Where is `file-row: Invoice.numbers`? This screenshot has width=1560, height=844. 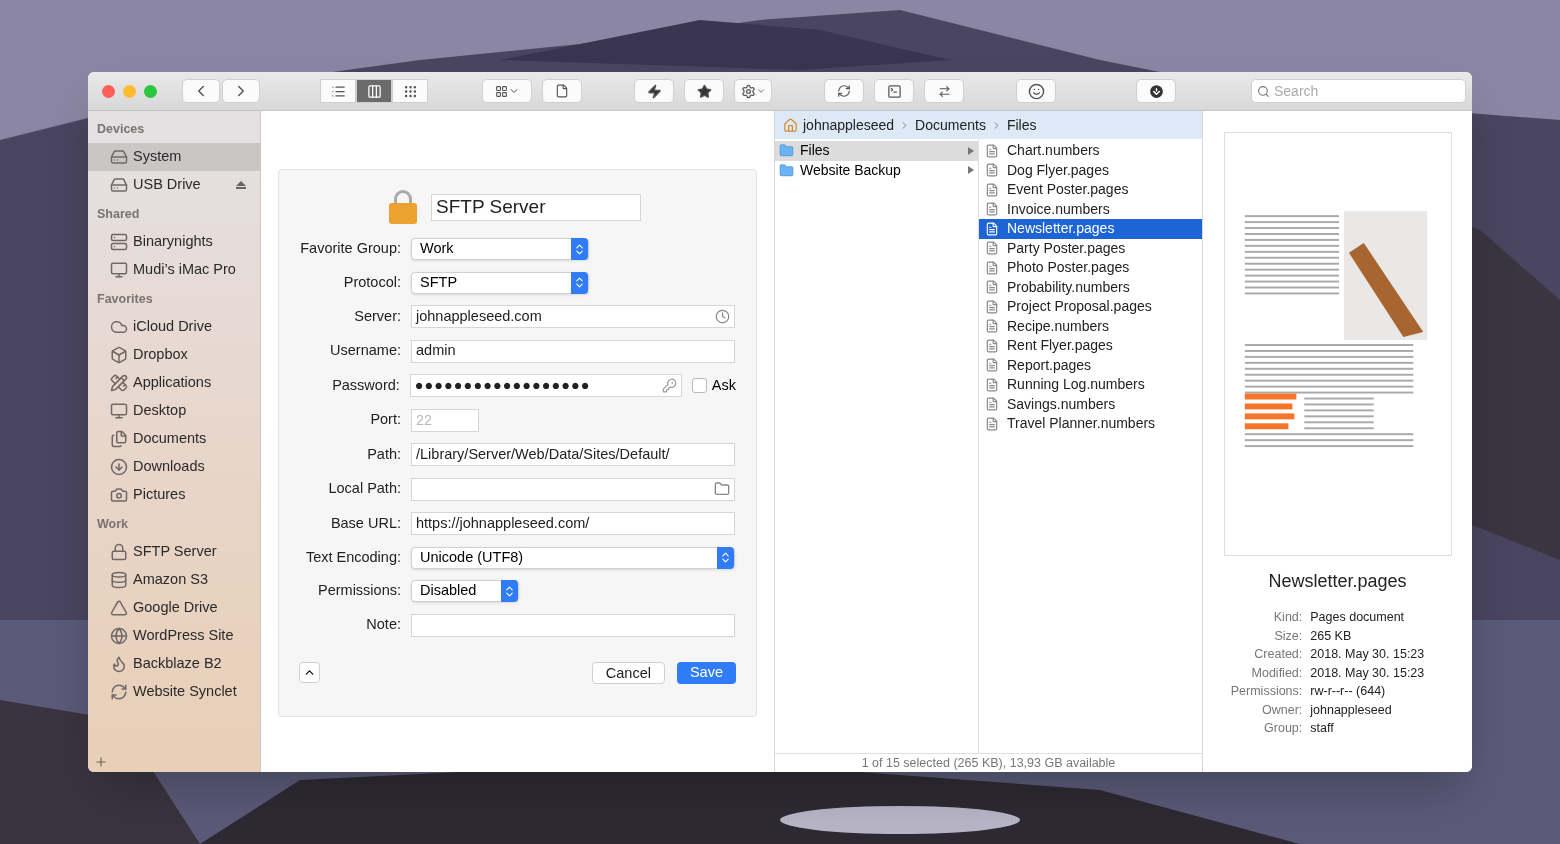
file-row: Invoice.numbers is located at coordinates (1090, 209).